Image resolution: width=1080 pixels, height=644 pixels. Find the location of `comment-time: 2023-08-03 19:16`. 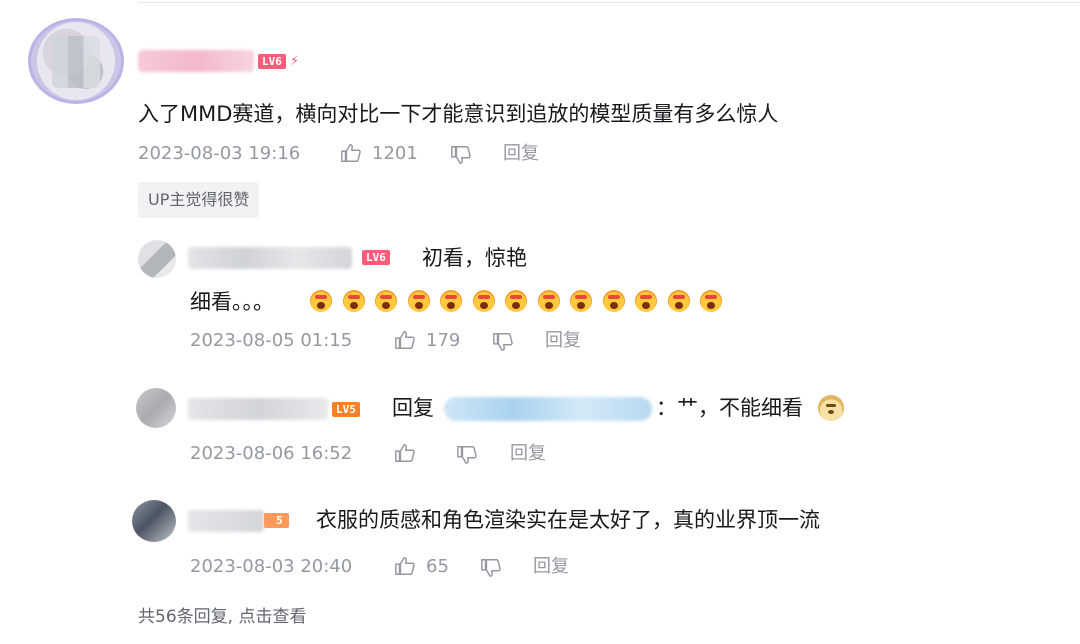

comment-time: 2023-08-03 19:16 is located at coordinates (219, 153).